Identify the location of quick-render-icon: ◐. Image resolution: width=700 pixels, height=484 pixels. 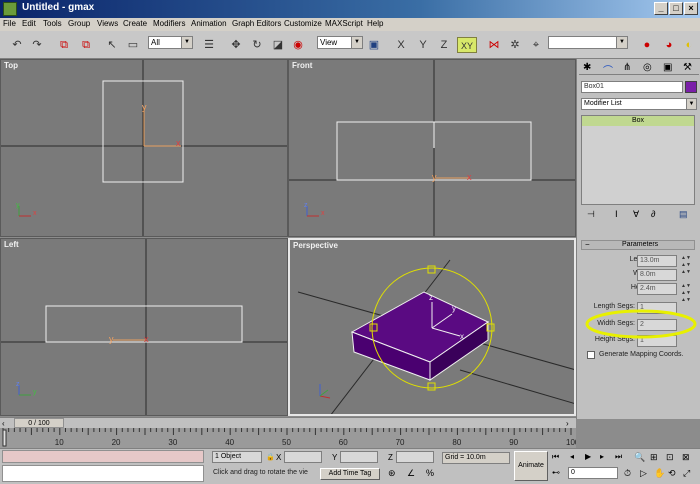
(689, 45).